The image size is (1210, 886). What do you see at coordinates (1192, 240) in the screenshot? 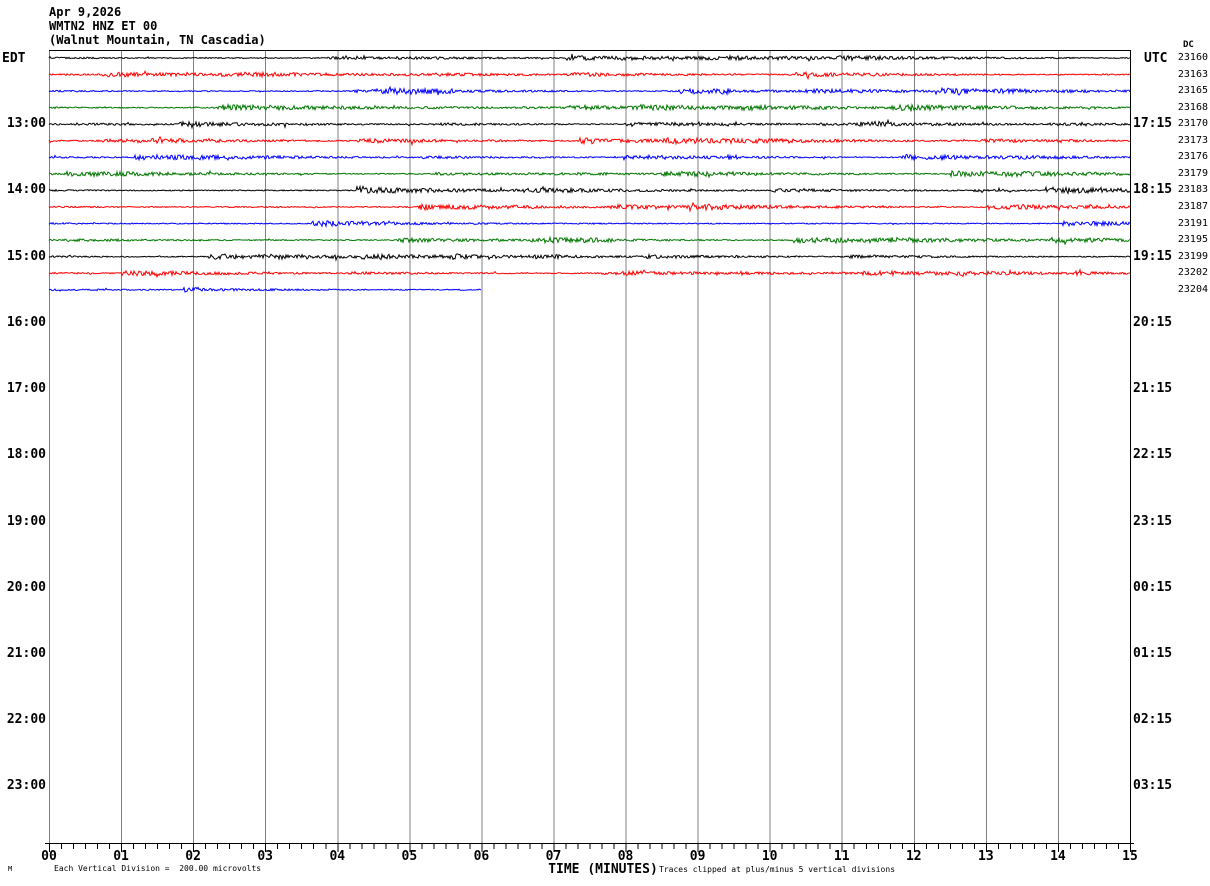
I see `dc-value: 23195` at bounding box center [1192, 240].